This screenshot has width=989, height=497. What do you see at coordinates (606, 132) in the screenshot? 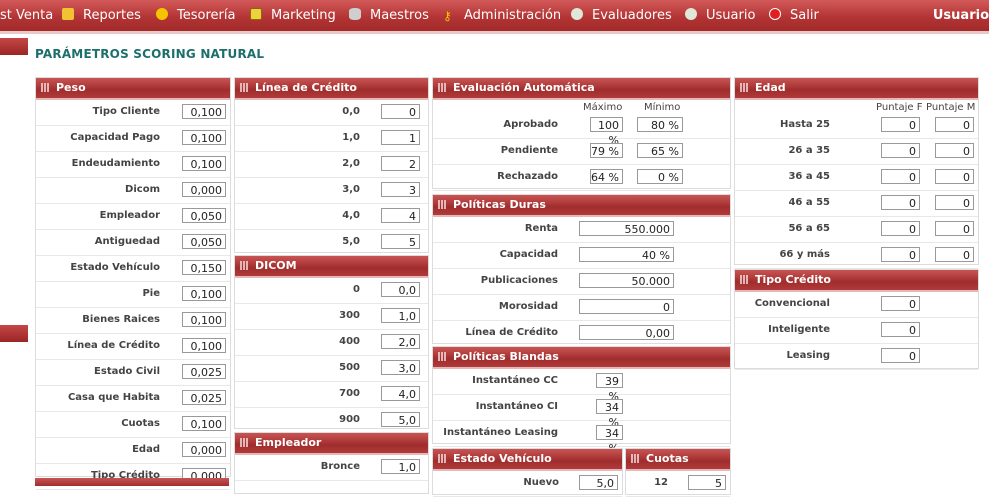
I see `evaluacion-row-max-input: 100 %` at bounding box center [606, 132].